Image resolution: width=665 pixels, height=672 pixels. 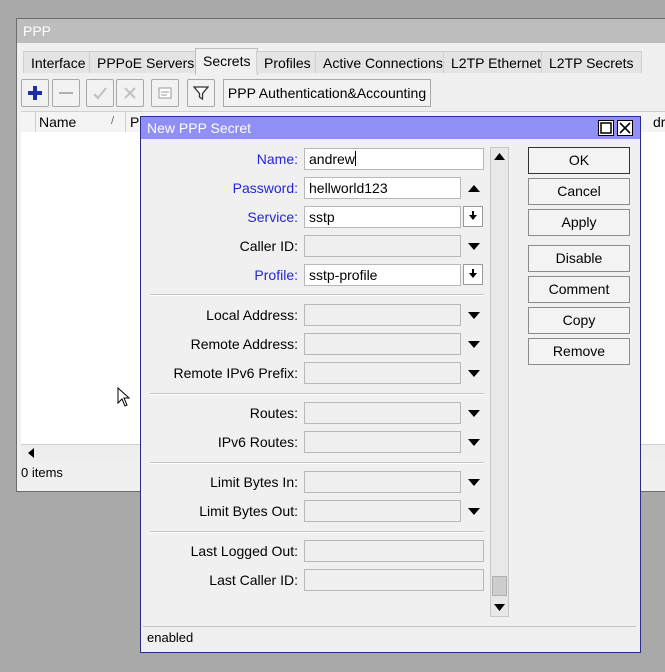 I want to click on scroll-down-icon, so click(x=499, y=607).